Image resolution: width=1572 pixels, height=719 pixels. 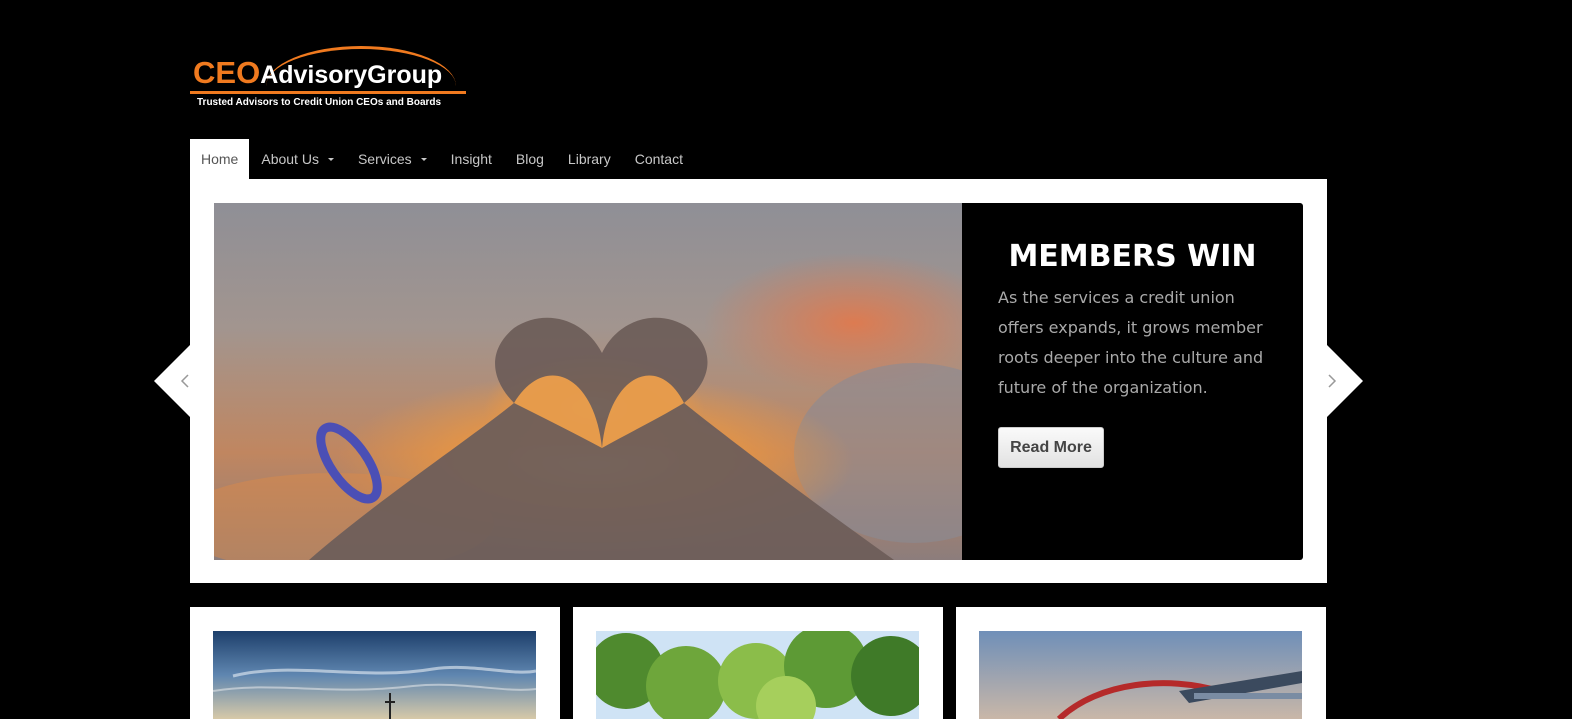 I want to click on slider-next-button, so click(x=1327, y=381).